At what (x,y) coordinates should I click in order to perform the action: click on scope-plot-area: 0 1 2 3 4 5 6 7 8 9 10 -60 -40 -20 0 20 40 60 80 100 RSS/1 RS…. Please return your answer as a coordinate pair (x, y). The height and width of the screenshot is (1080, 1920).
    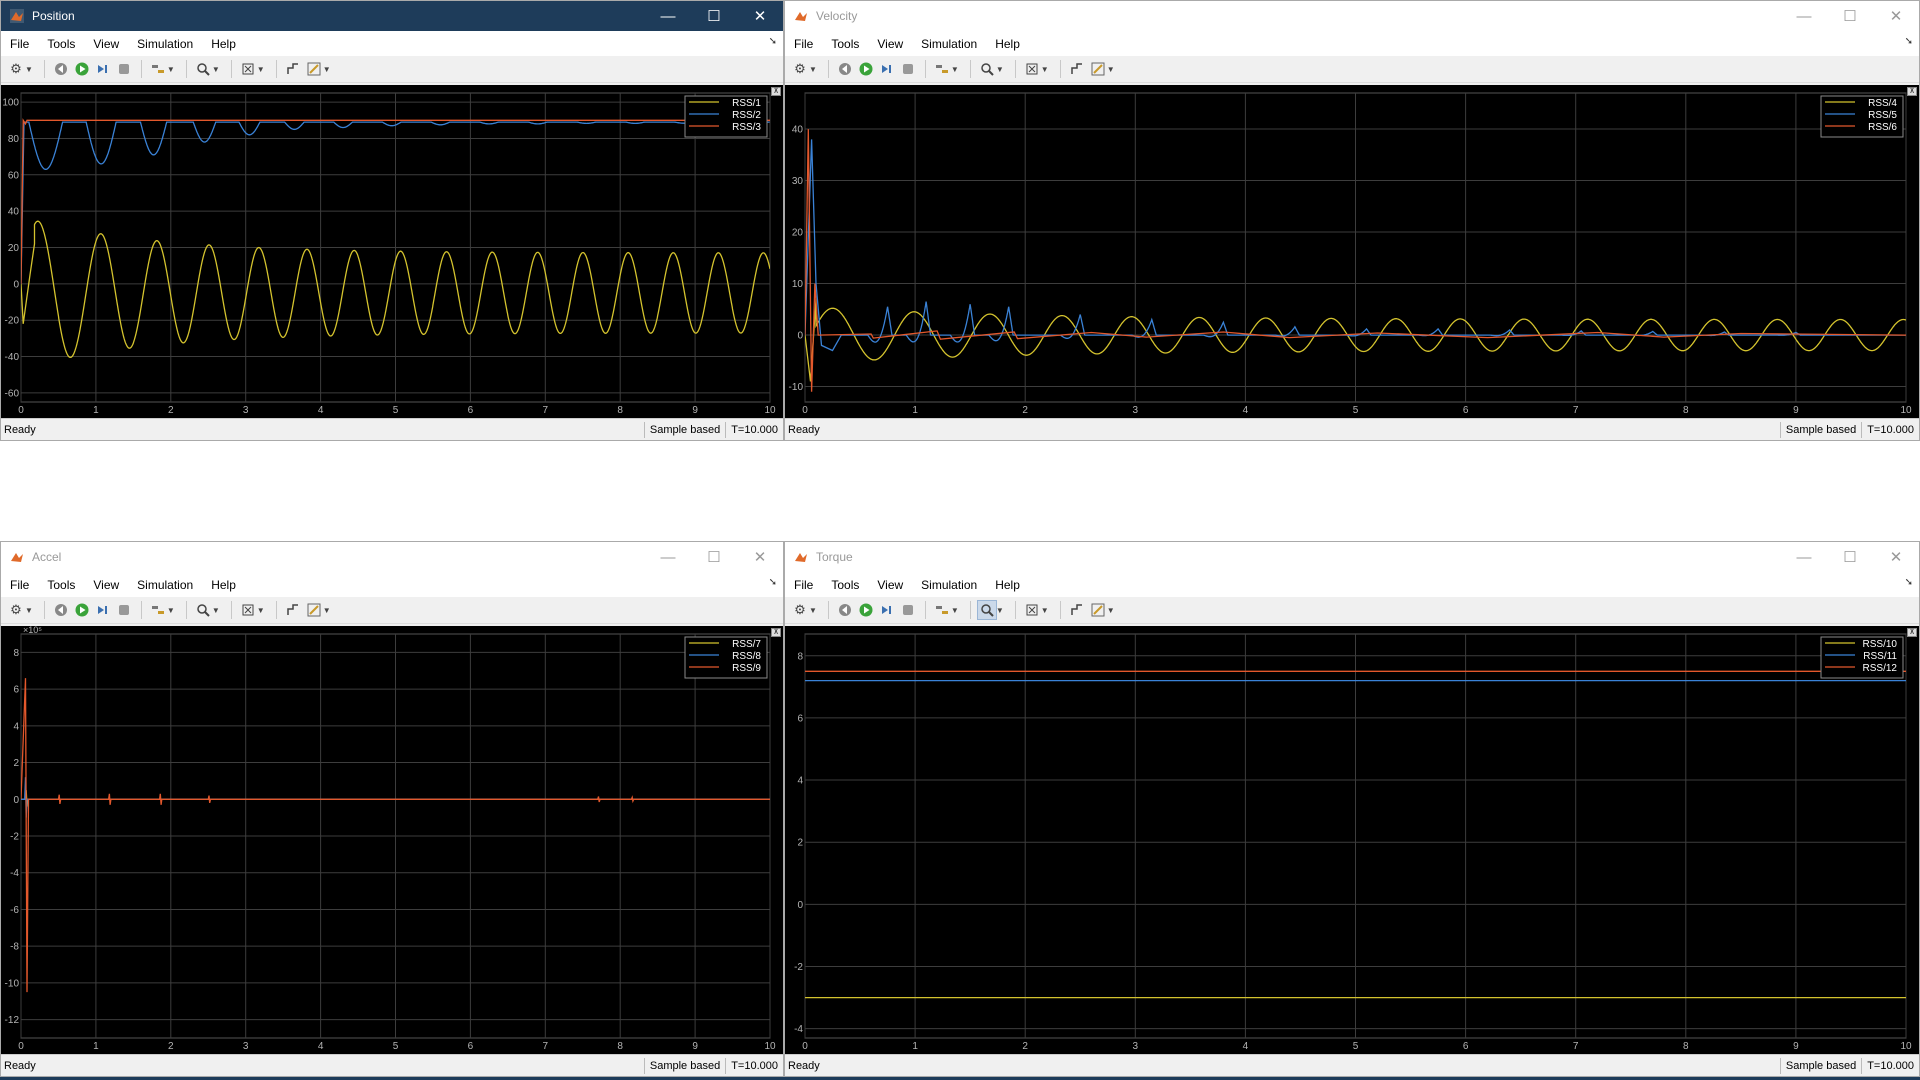
    Looking at the image, I should click on (392, 251).